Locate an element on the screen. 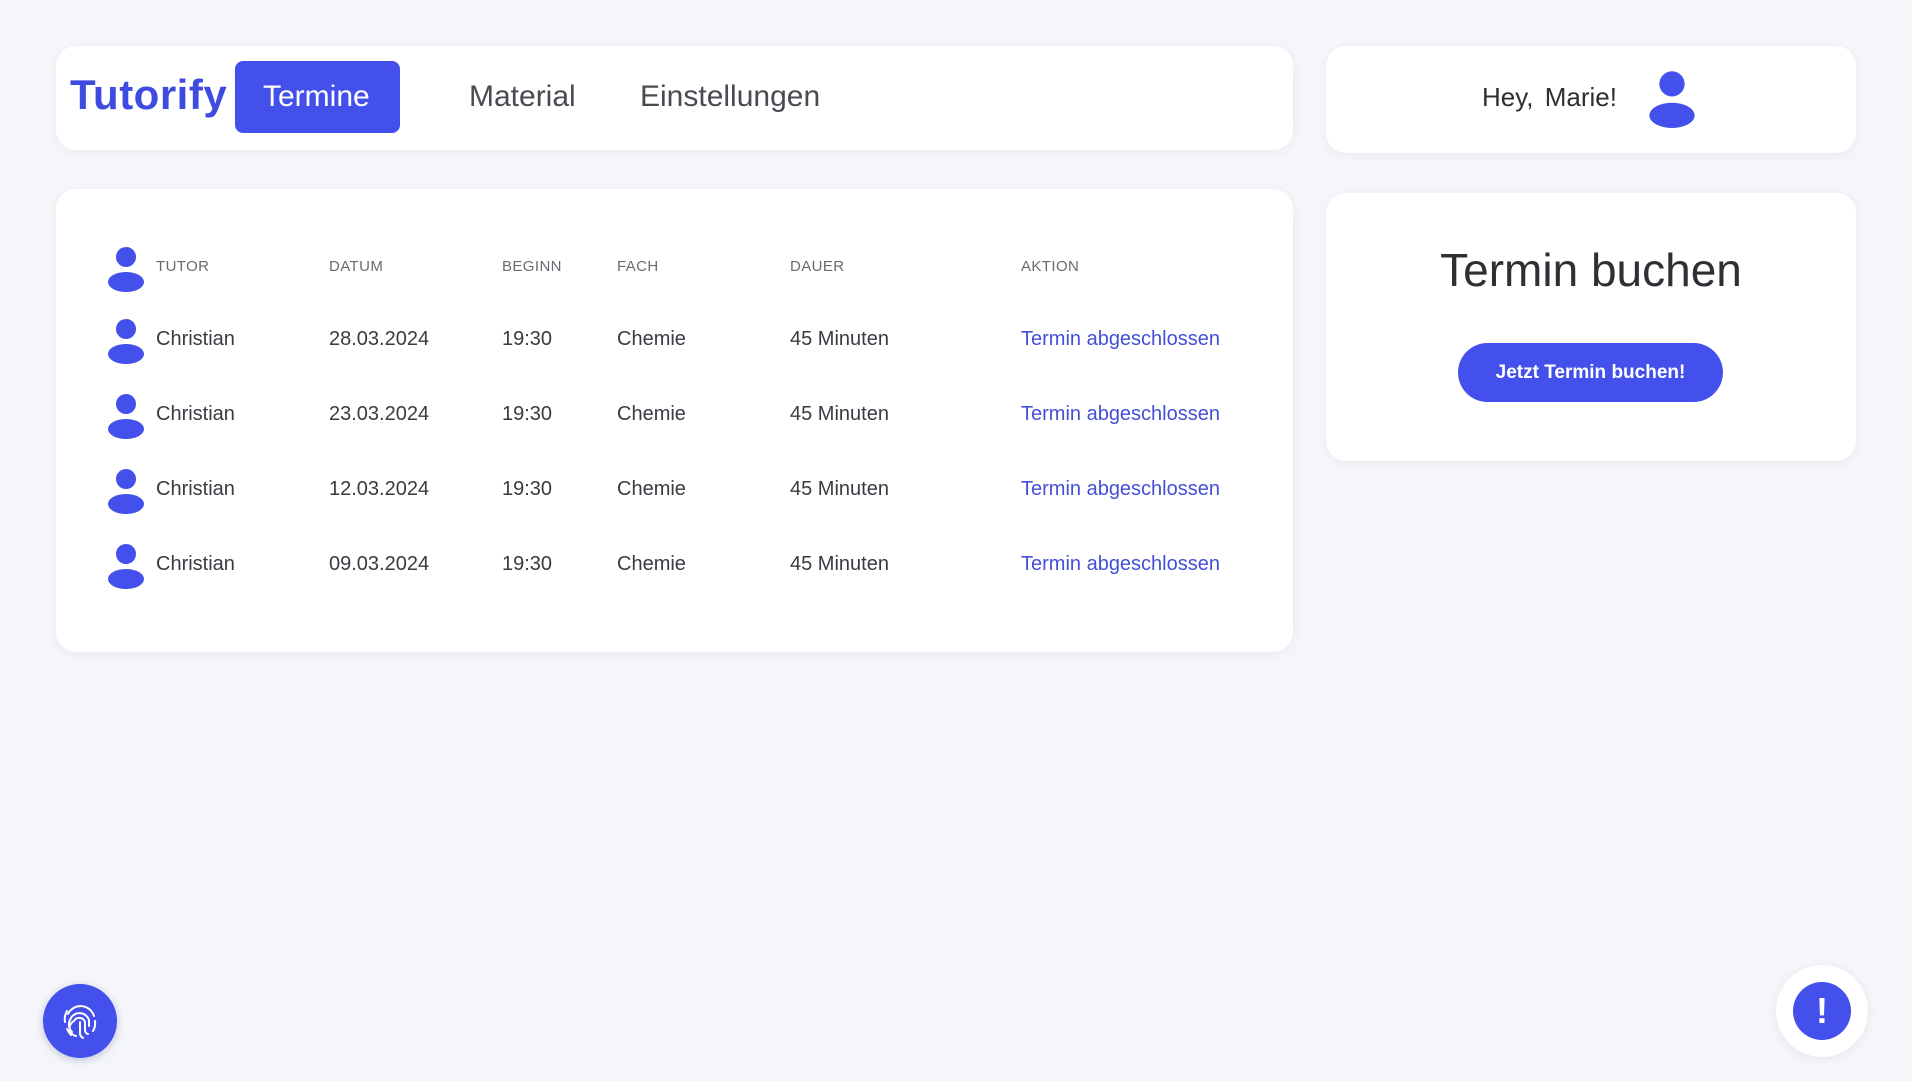 The height and width of the screenshot is (1081, 1912). header-datum: DATUM is located at coordinates (356, 266).